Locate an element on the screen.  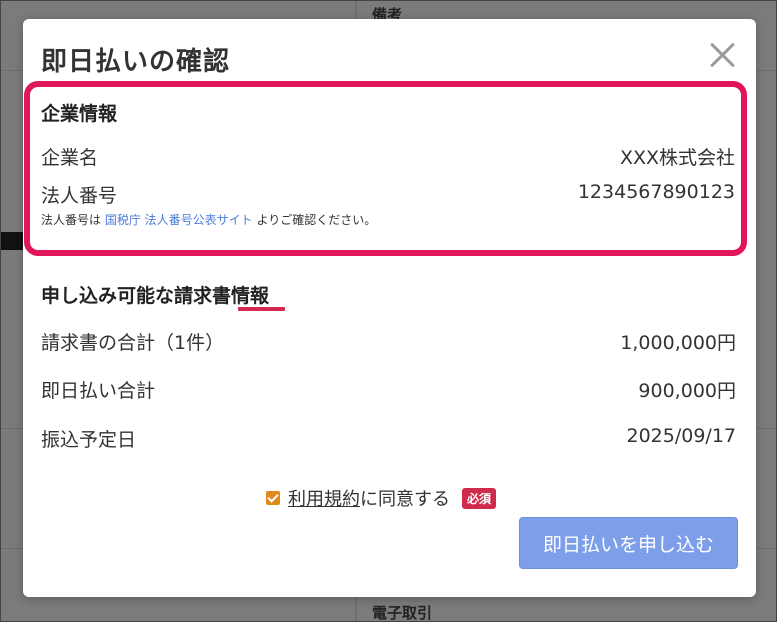
invoice-total-value: 1,000,000円 is located at coordinates (678, 343).